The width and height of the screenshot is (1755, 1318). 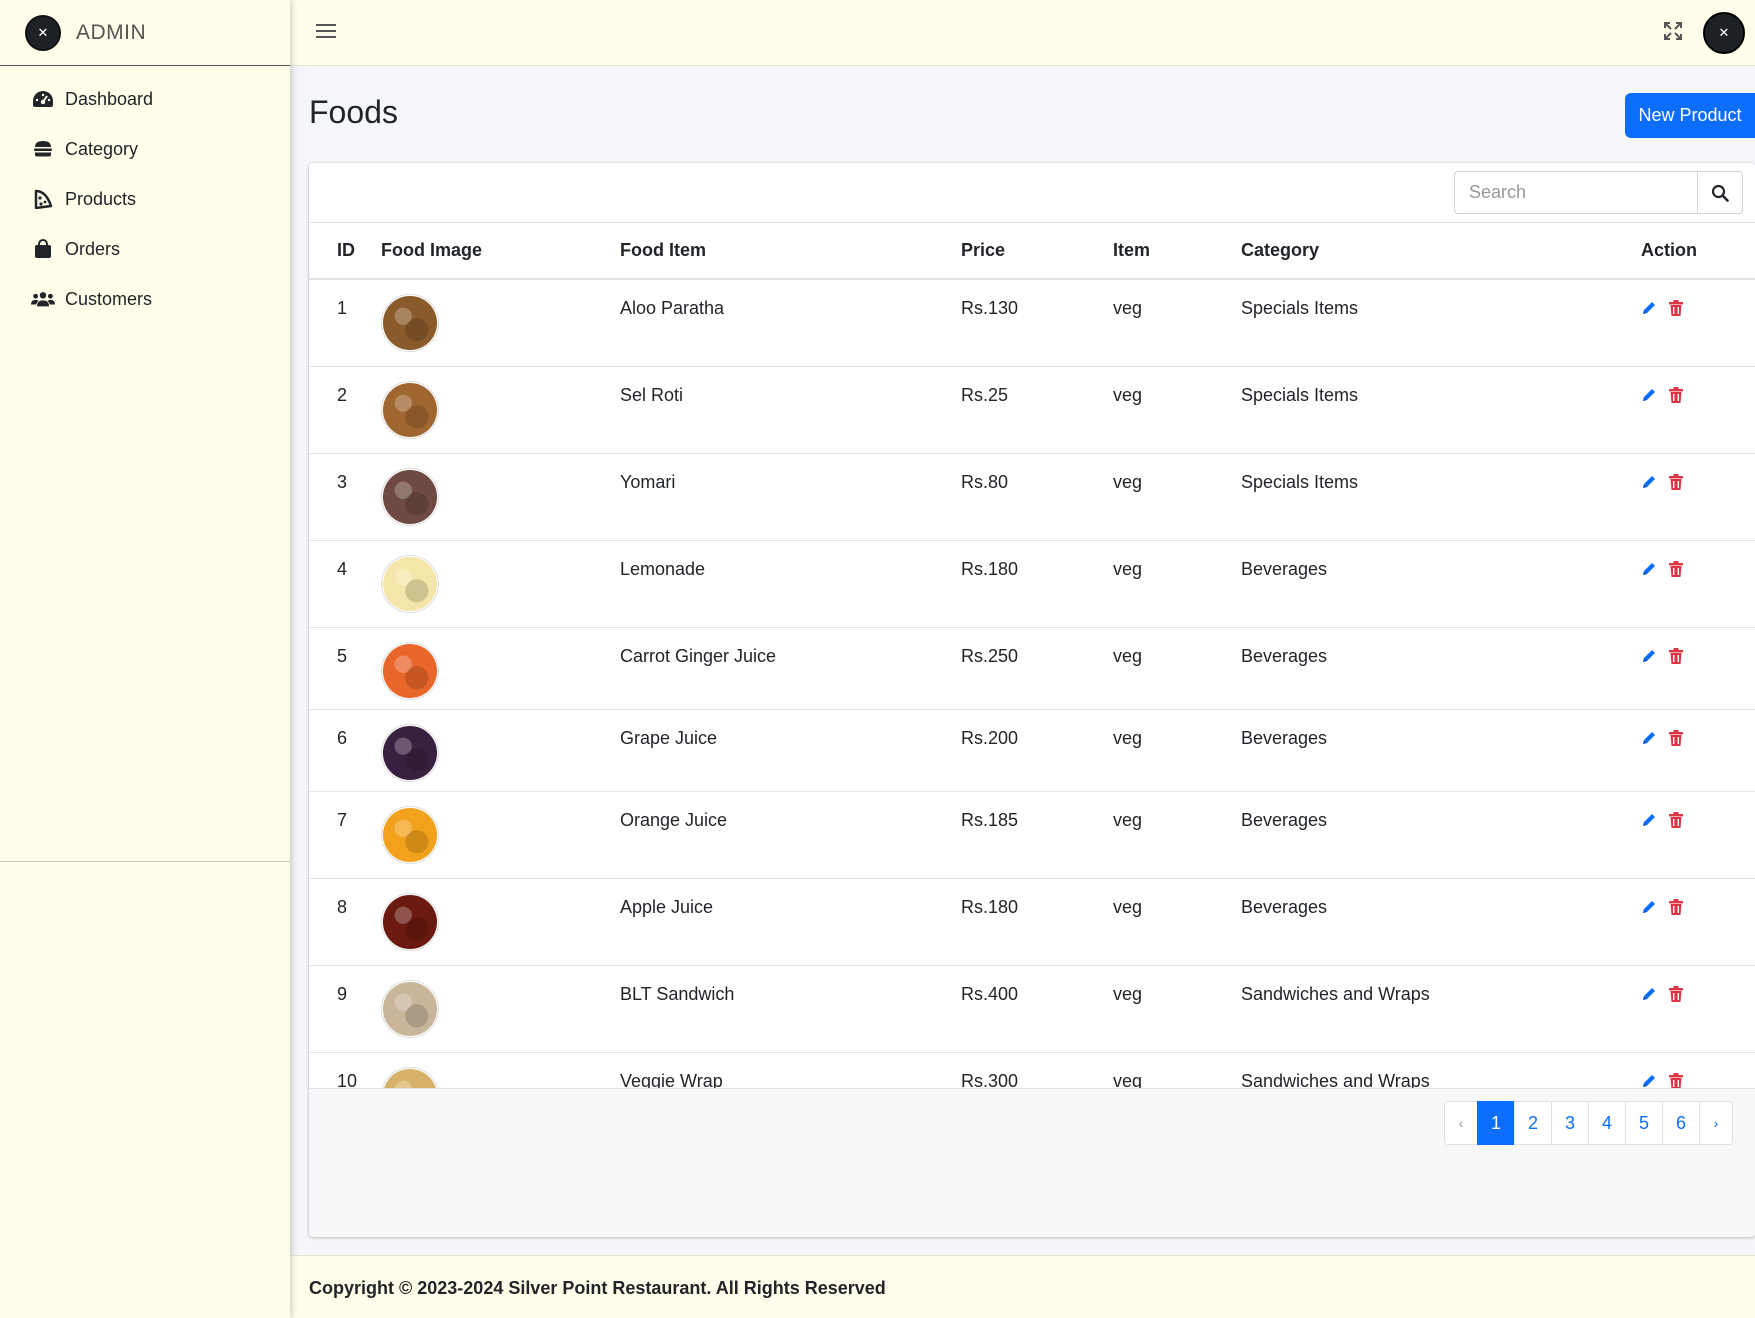 I want to click on cell-id: 9, so click(x=345, y=1008).